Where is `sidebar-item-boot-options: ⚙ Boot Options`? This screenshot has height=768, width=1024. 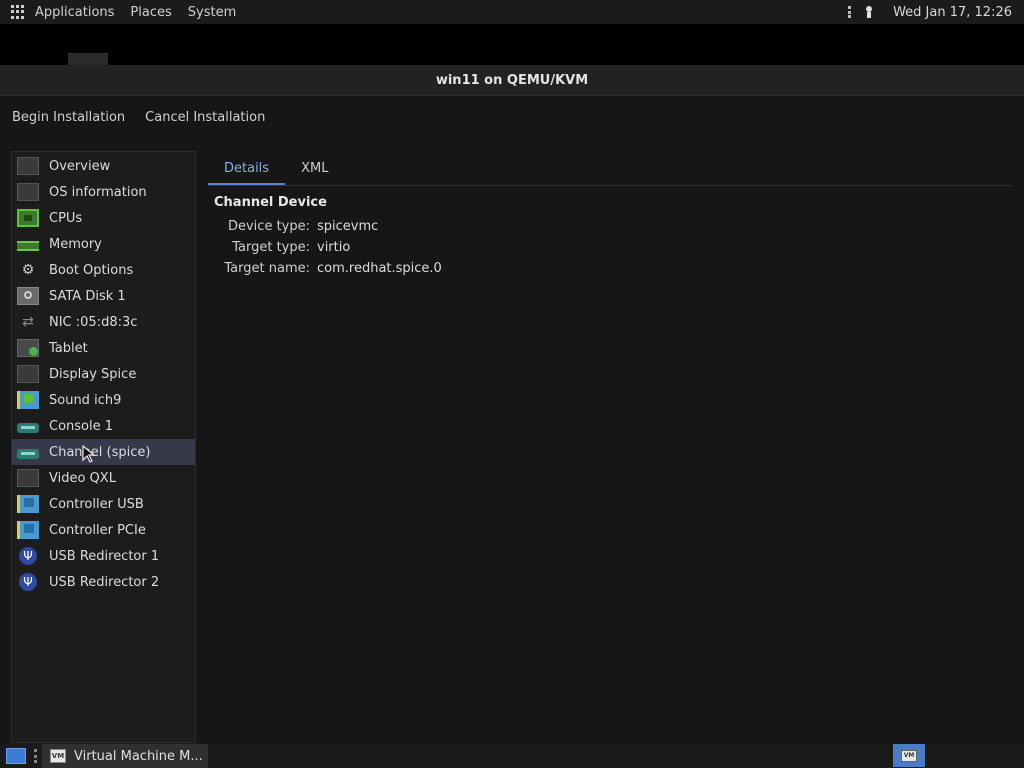 sidebar-item-boot-options: ⚙ Boot Options is located at coordinates (103, 270).